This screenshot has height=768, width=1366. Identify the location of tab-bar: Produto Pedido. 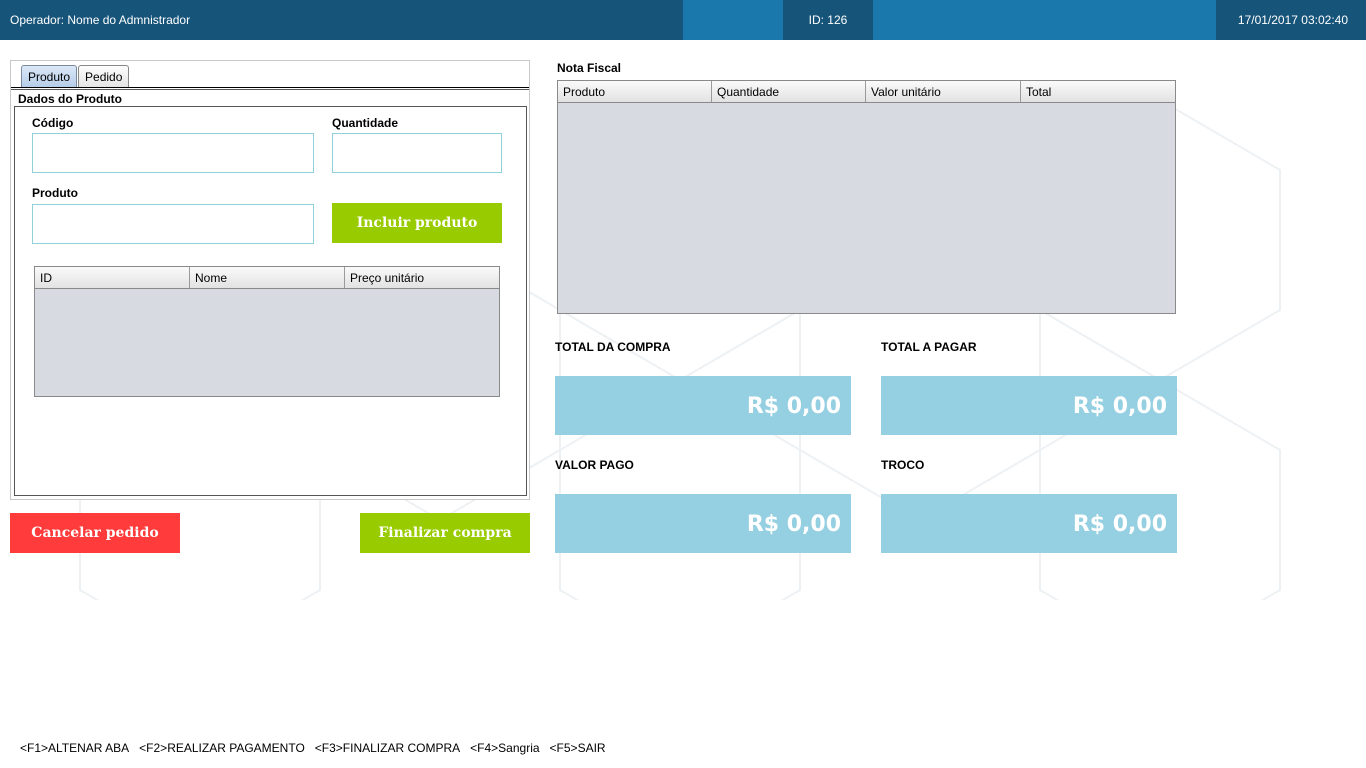
(75, 76).